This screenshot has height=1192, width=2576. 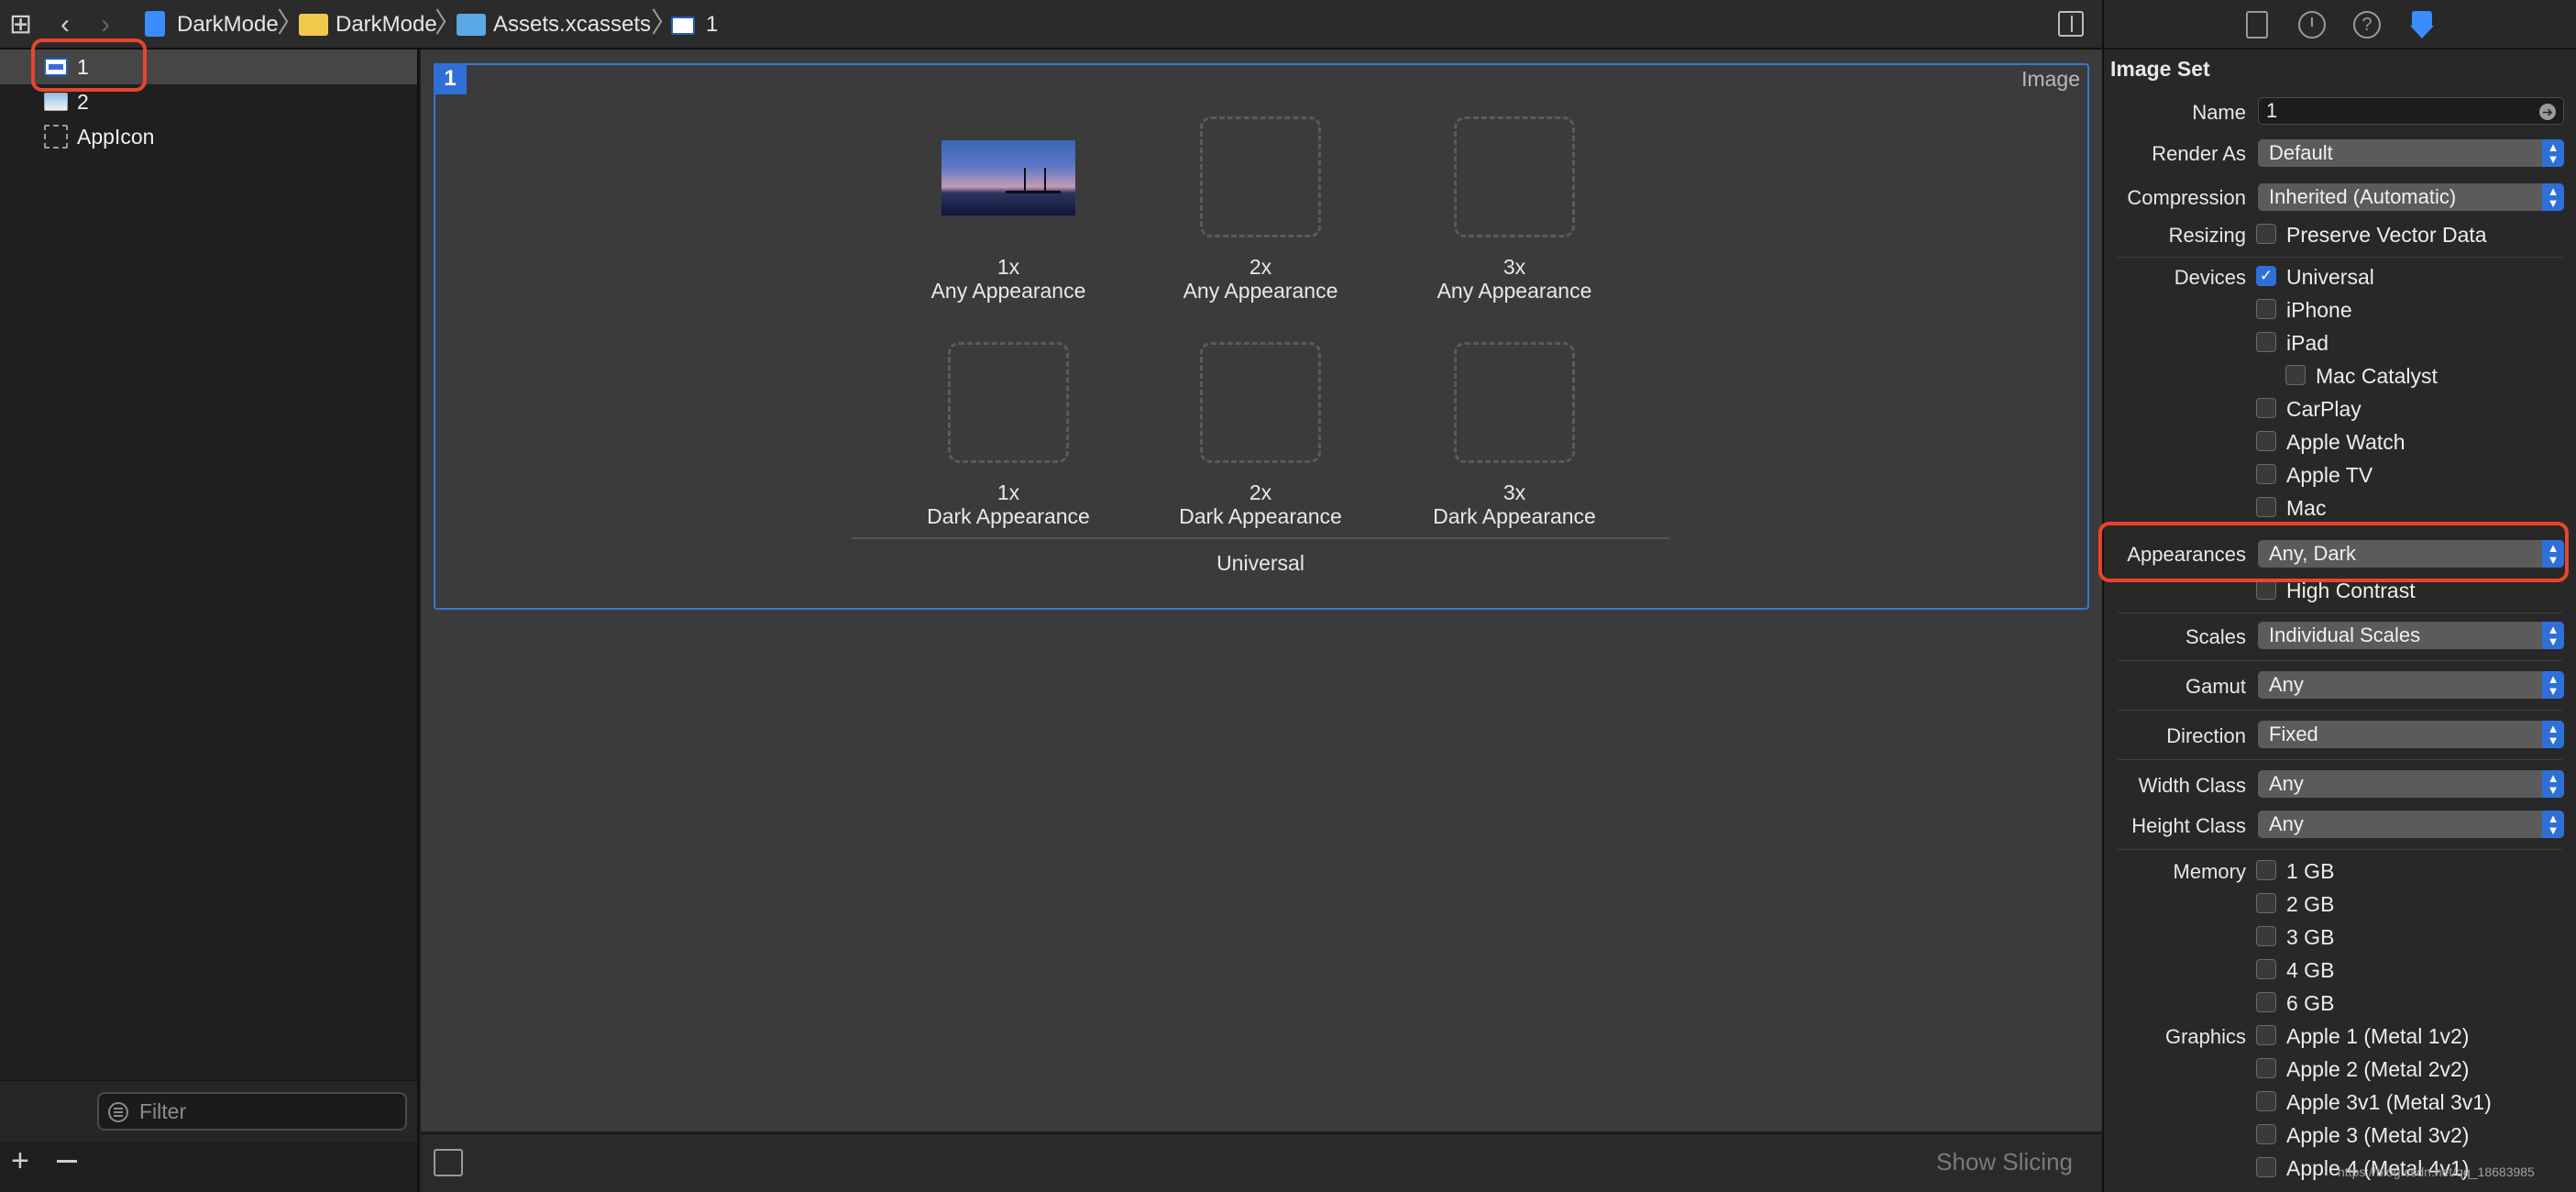 I want to click on compression-select: Inherited (Automatic) ▲ ▼, so click(x=2411, y=197).